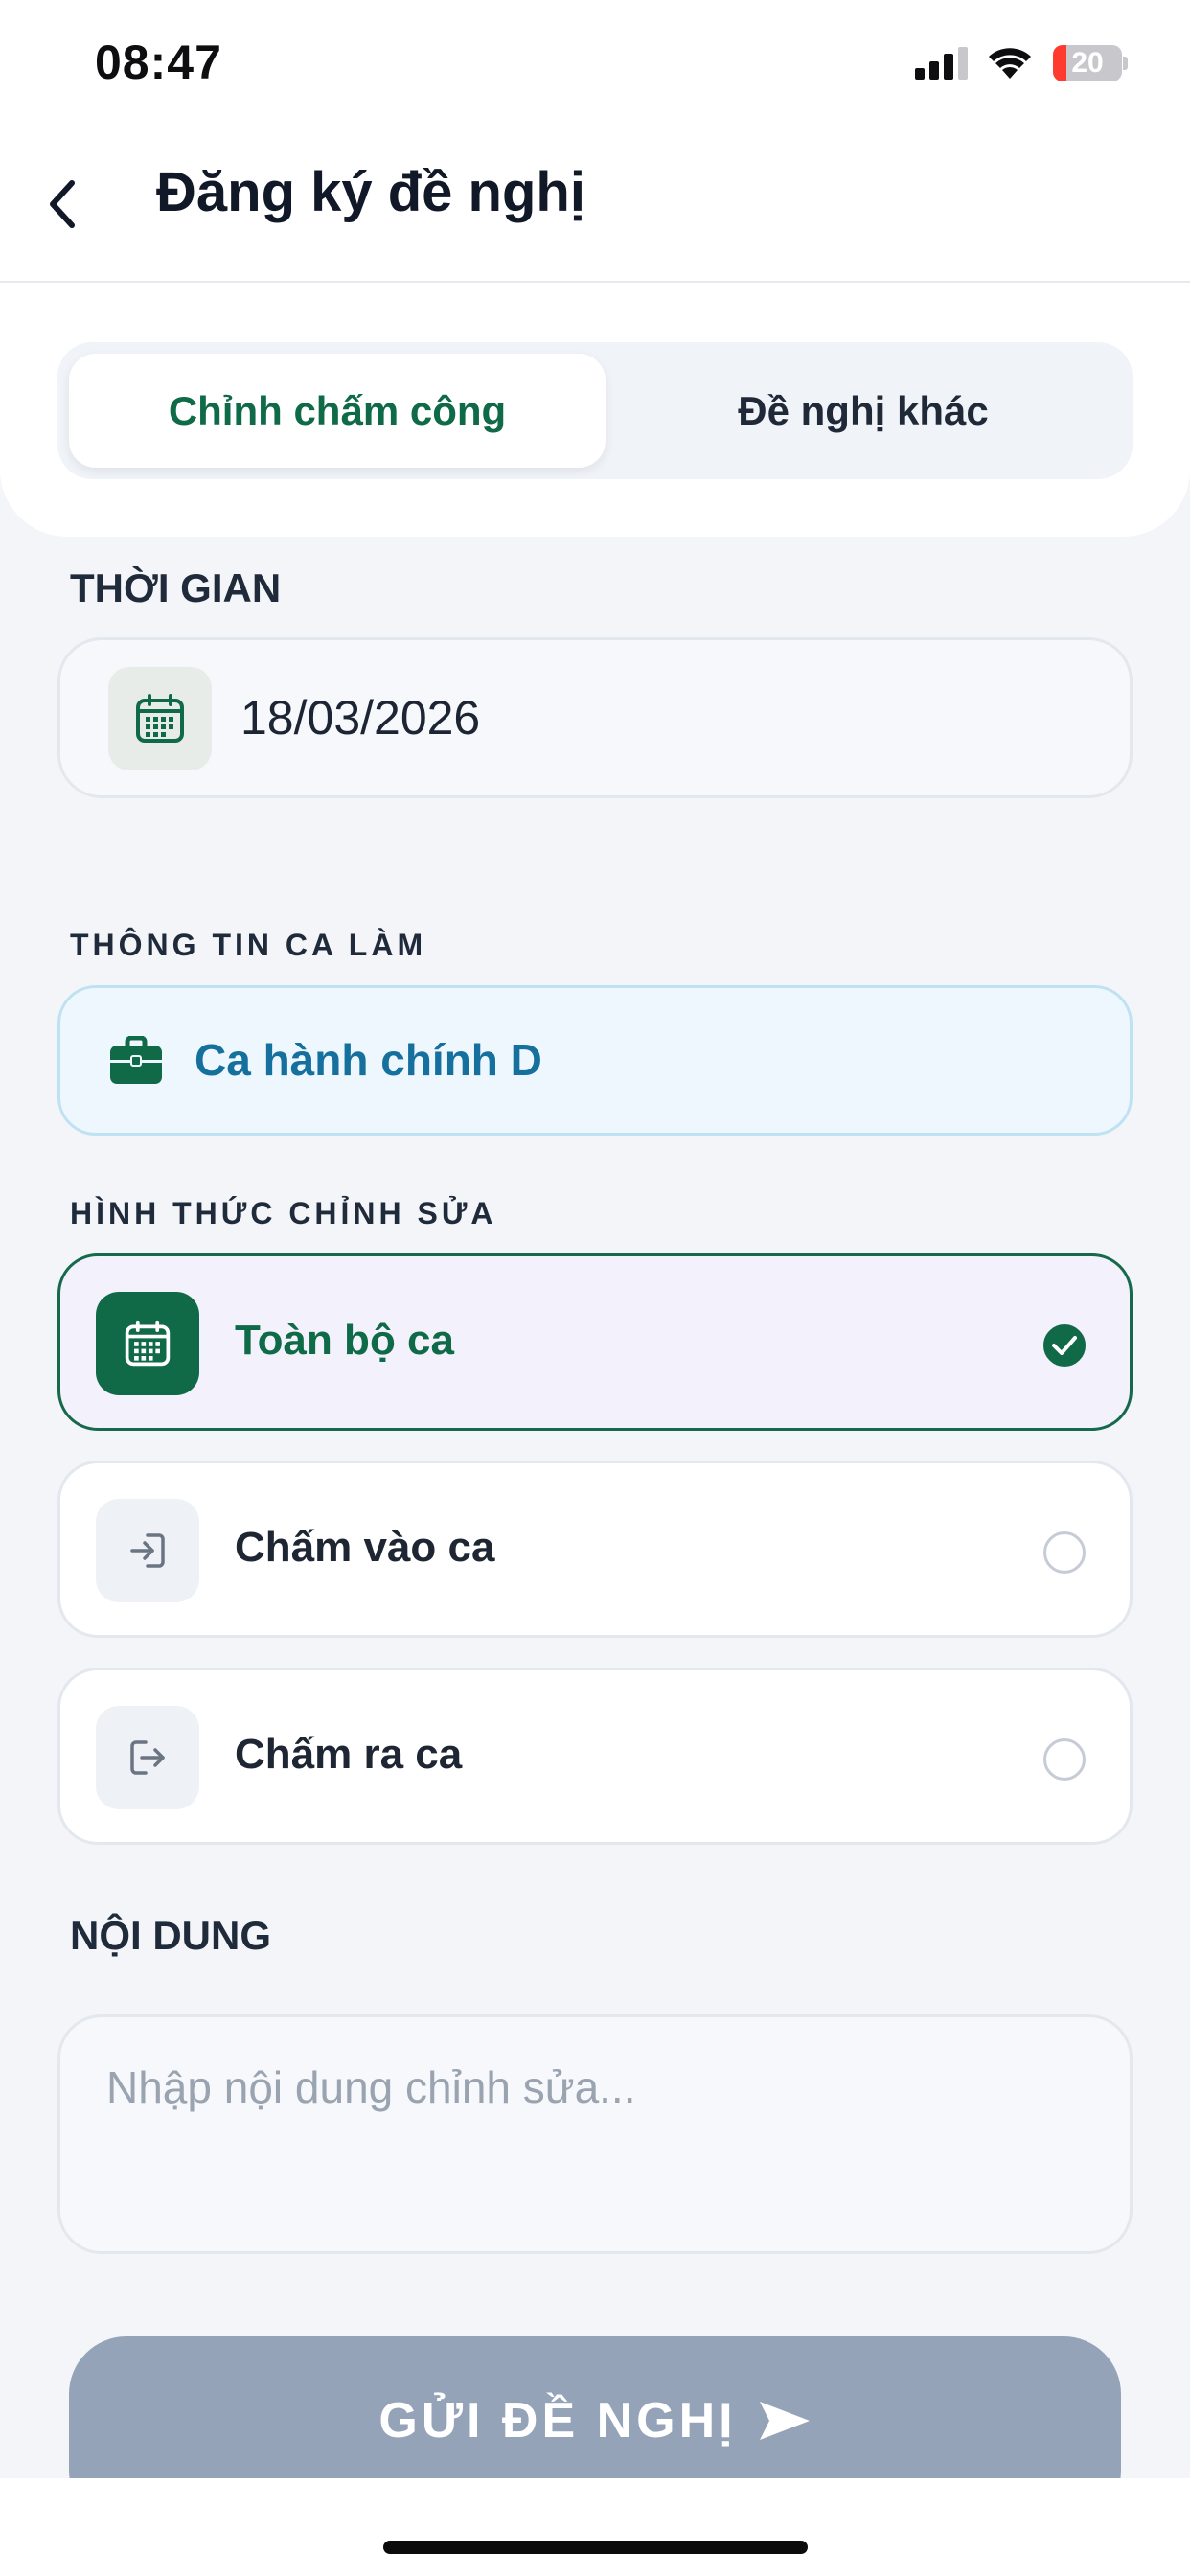 This screenshot has width=1190, height=2576. Describe the element at coordinates (148, 1550) in the screenshot. I see `login-icon` at that location.